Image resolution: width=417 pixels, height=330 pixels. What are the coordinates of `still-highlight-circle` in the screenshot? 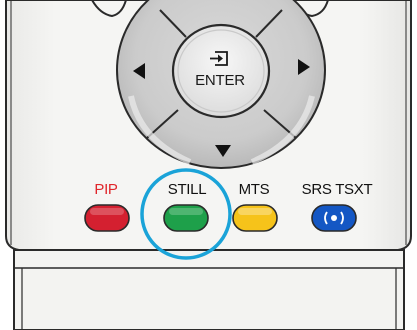 It's located at (186, 214).